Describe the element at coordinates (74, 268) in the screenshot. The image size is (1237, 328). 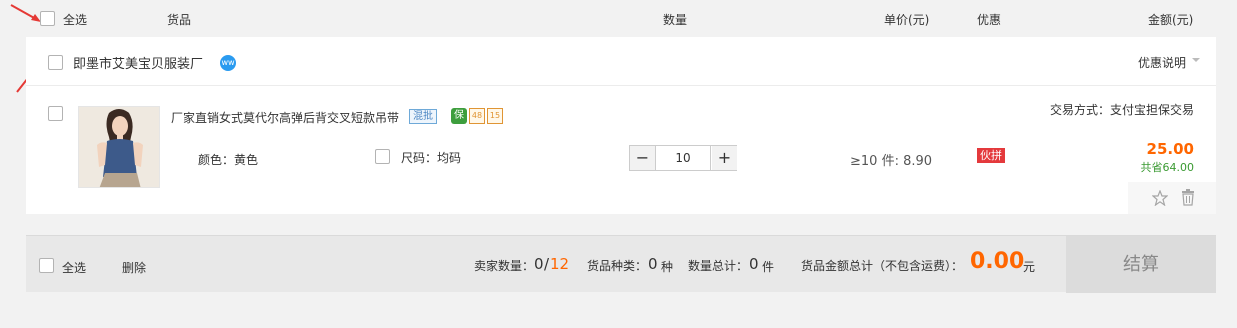
I see `footer-select-all-label: 全选` at that location.